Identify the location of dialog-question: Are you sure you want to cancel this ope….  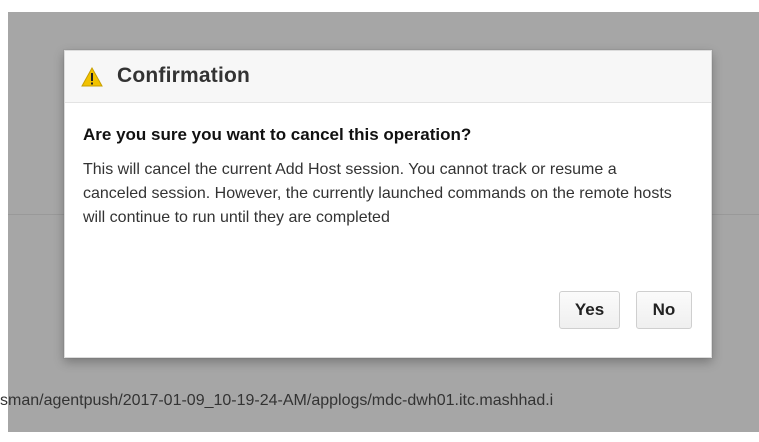
(277, 134).